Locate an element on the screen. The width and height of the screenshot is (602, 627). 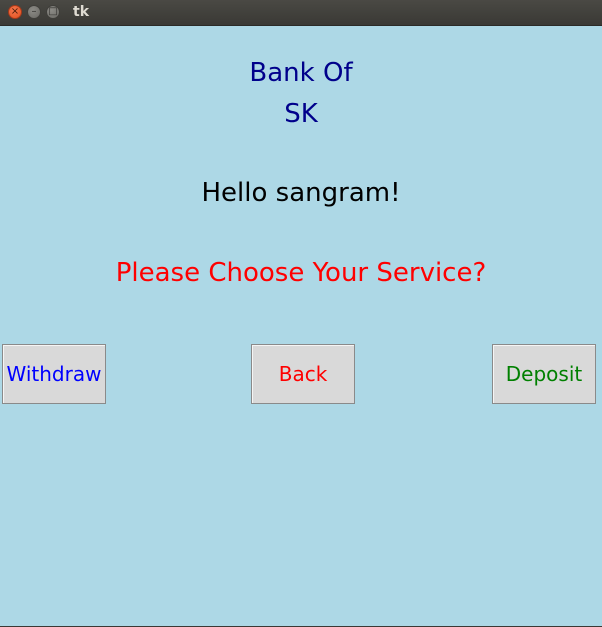
minimize-icon: – is located at coordinates (34, 12).